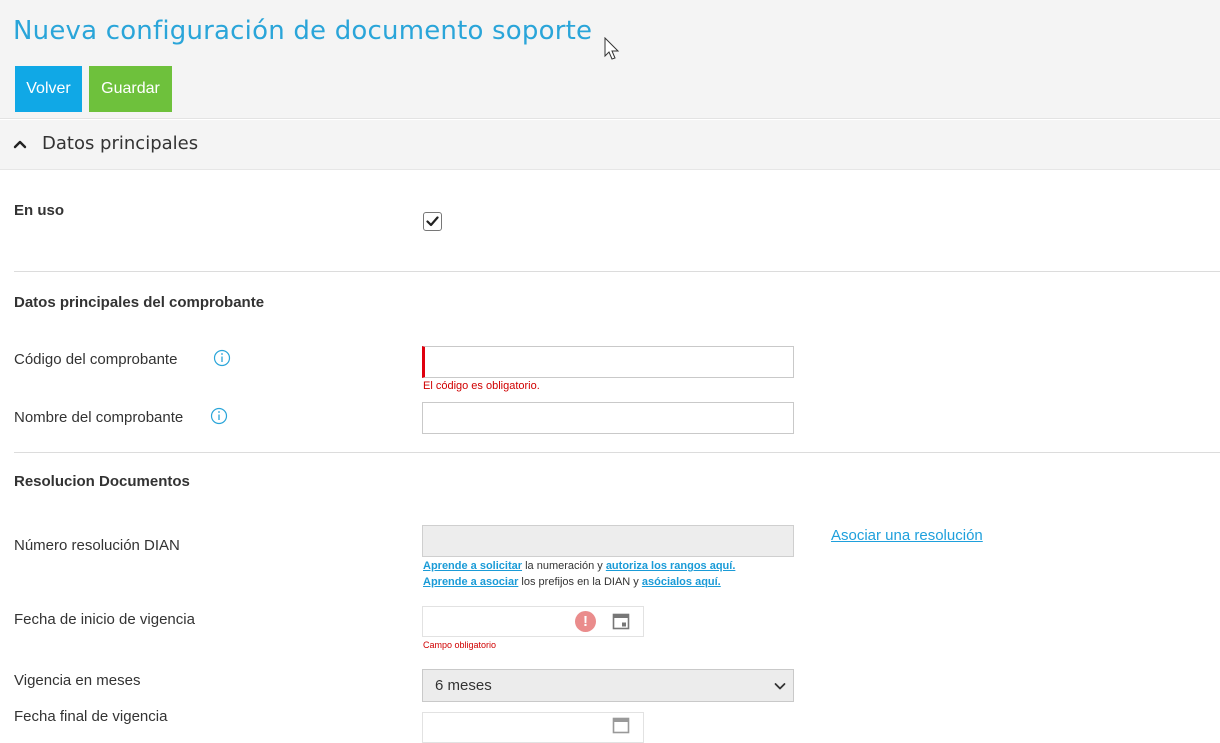 This screenshot has width=1220, height=743. I want to click on codigo-label: Código del comprobante, so click(96, 359).